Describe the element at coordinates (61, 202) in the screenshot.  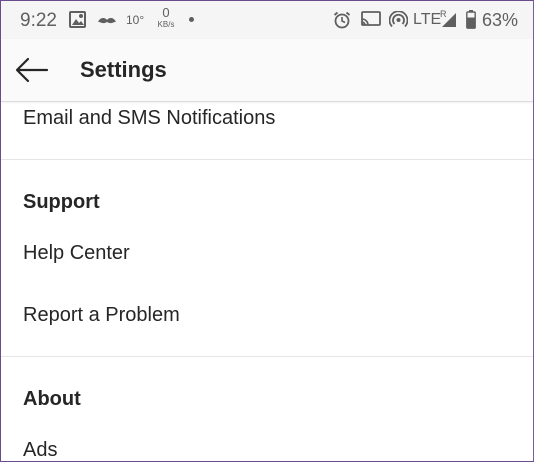
I see `support-section-header: Support` at that location.